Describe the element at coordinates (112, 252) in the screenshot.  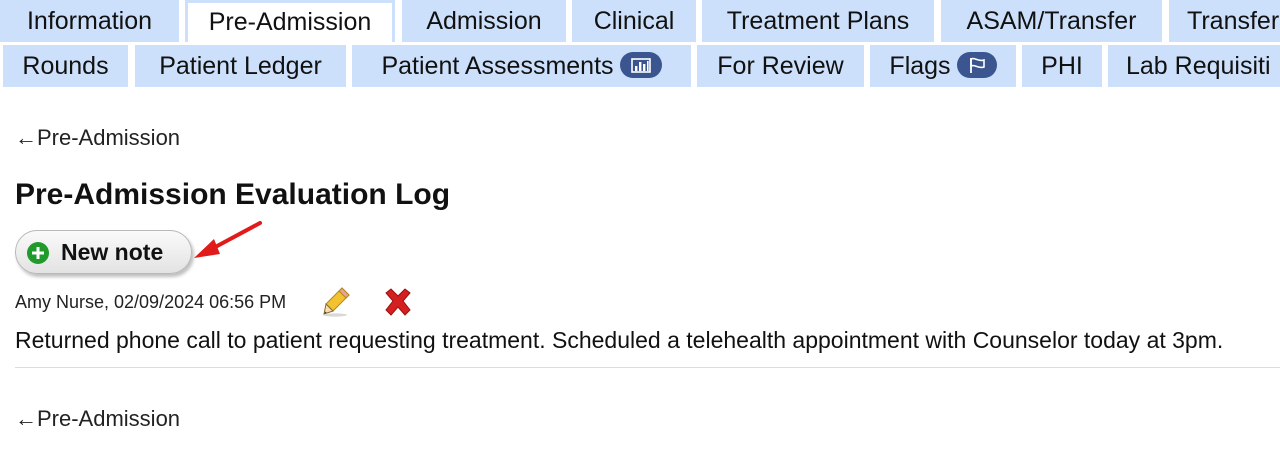
I see `new-note-label: New note` at that location.